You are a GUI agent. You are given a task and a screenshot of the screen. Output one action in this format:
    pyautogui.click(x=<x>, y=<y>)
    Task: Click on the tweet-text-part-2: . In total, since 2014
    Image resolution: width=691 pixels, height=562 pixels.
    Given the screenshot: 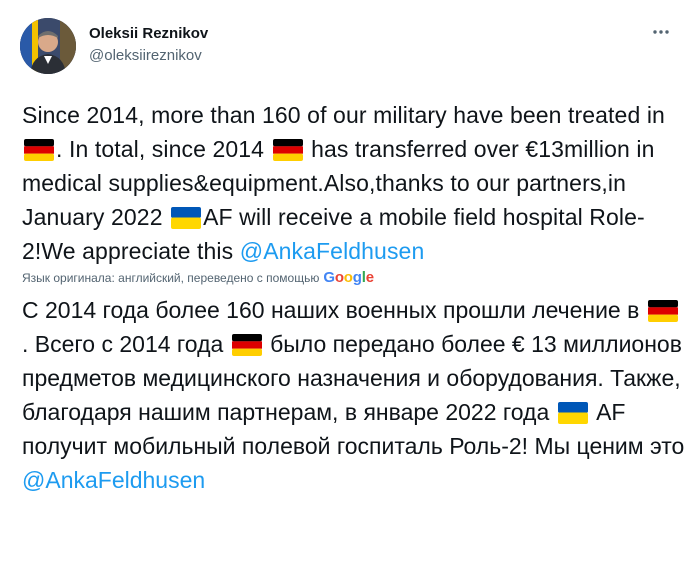 What is the action you would take?
    pyautogui.click(x=160, y=149)
    